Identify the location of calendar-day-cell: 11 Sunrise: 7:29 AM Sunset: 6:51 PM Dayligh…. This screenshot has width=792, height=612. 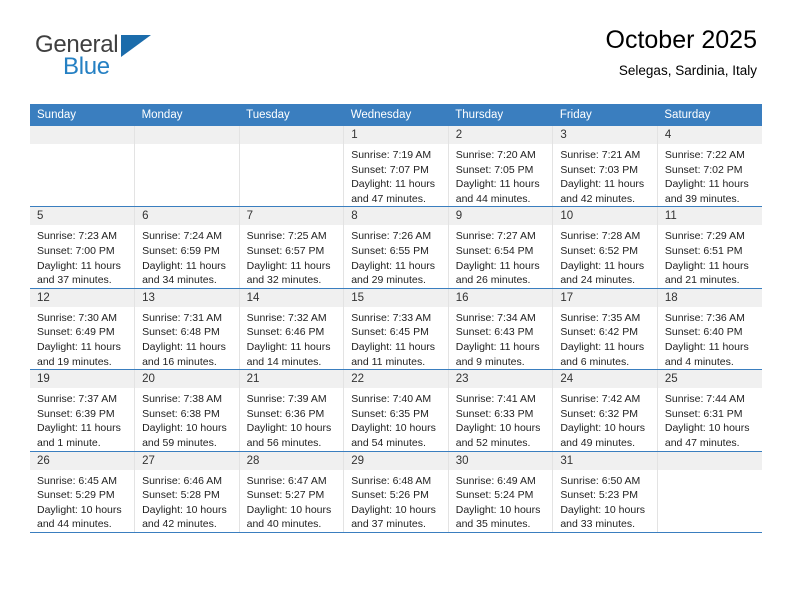
(709, 247).